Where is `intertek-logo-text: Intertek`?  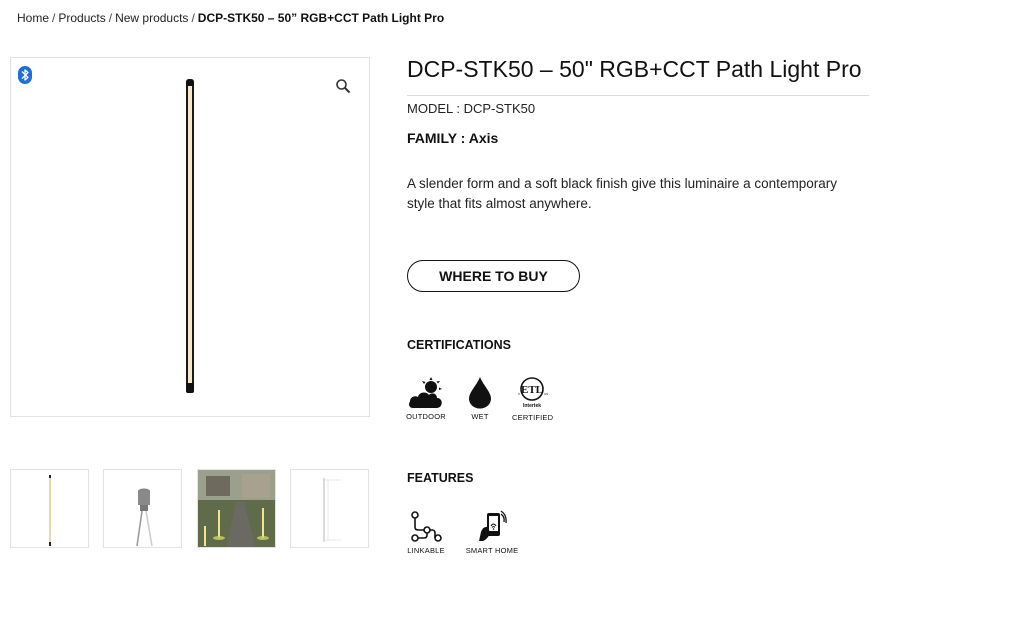
intertek-logo-text: Intertek is located at coordinates (532, 406).